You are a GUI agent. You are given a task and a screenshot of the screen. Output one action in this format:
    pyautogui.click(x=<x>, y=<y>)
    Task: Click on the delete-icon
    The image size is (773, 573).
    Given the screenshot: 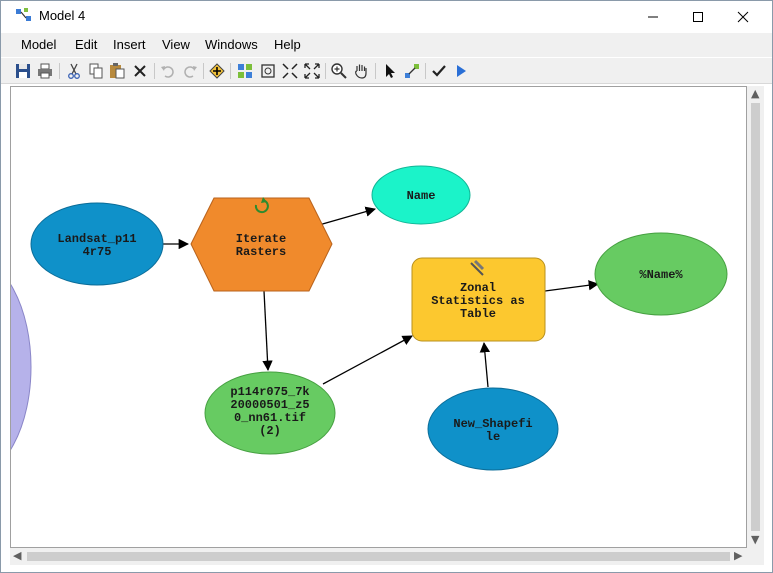 What is the action you would take?
    pyautogui.click(x=140, y=71)
    